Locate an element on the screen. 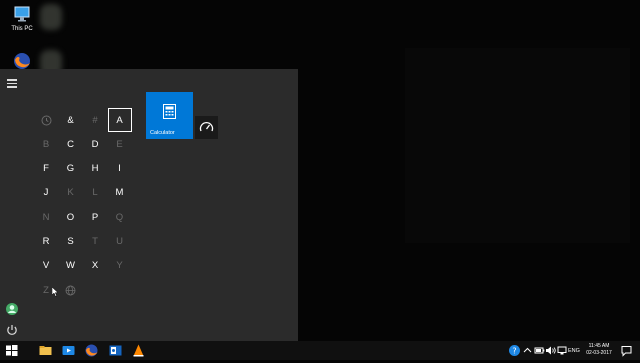 Image resolution: width=640 pixels, height=363 pixels. letter-jump-ampersand: & is located at coordinates (71, 120).